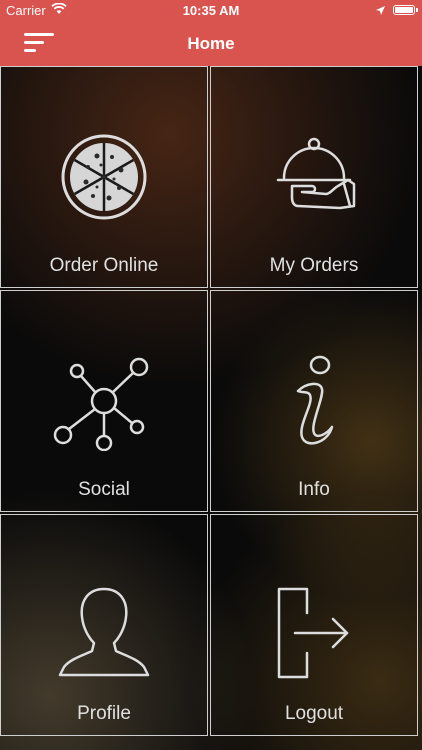 This screenshot has height=750, width=422. I want to click on tile-social: Social, so click(104, 401).